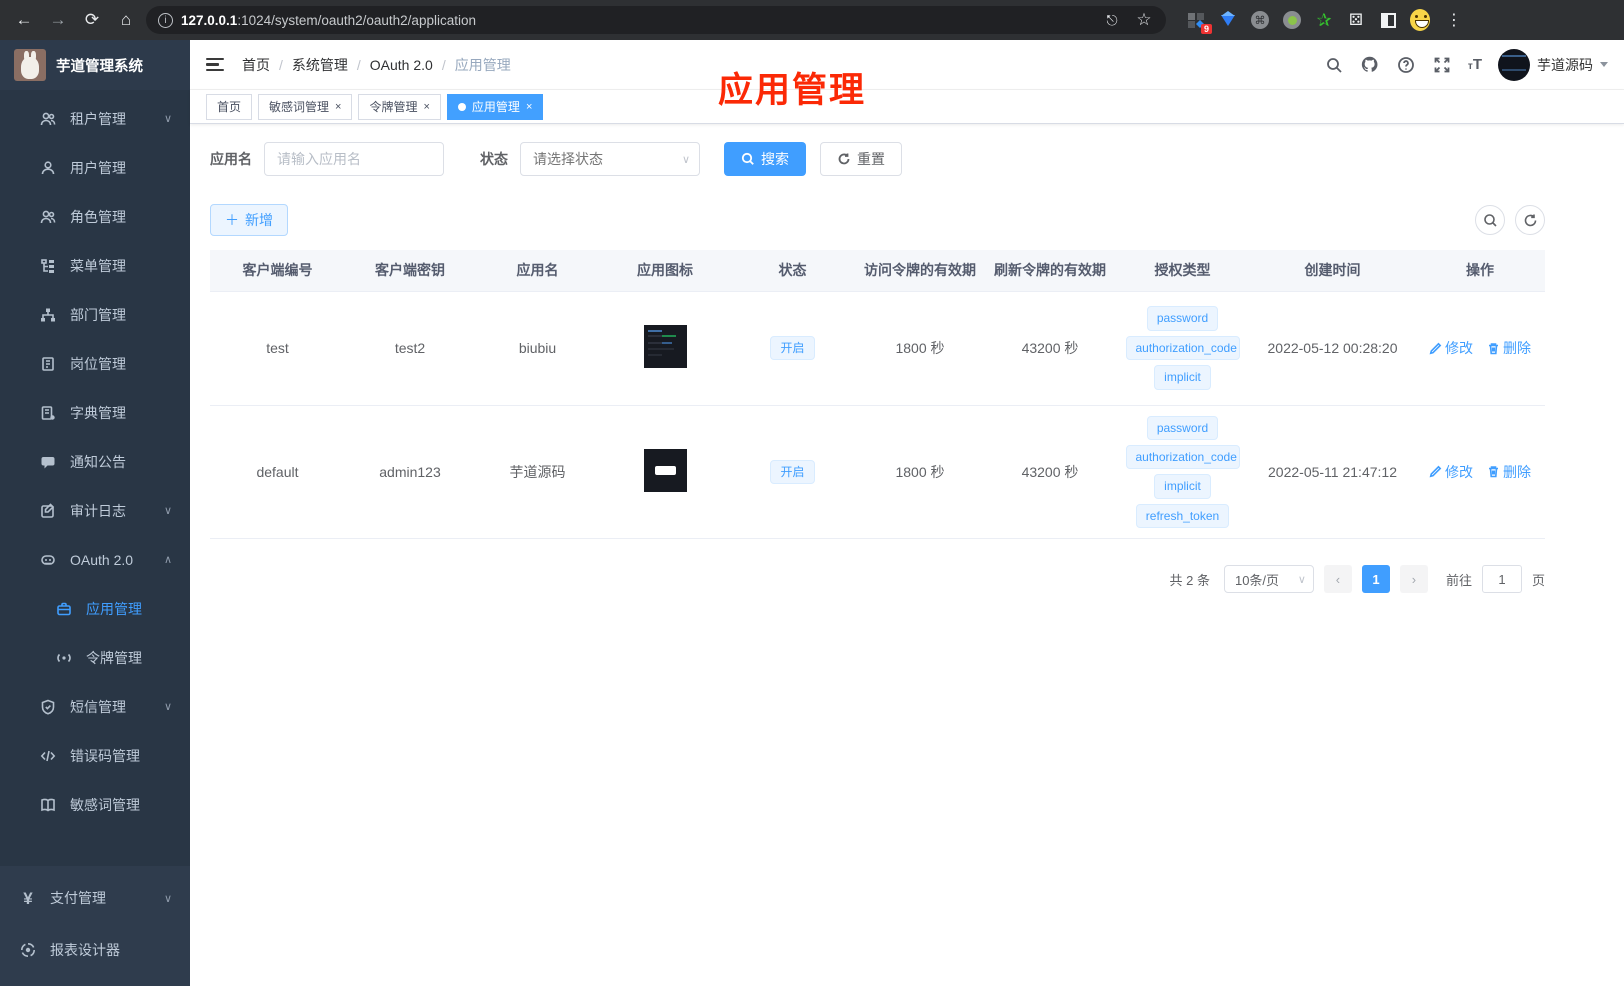 The image size is (1624, 986). I want to click on home-icon: ⌂, so click(126, 20).